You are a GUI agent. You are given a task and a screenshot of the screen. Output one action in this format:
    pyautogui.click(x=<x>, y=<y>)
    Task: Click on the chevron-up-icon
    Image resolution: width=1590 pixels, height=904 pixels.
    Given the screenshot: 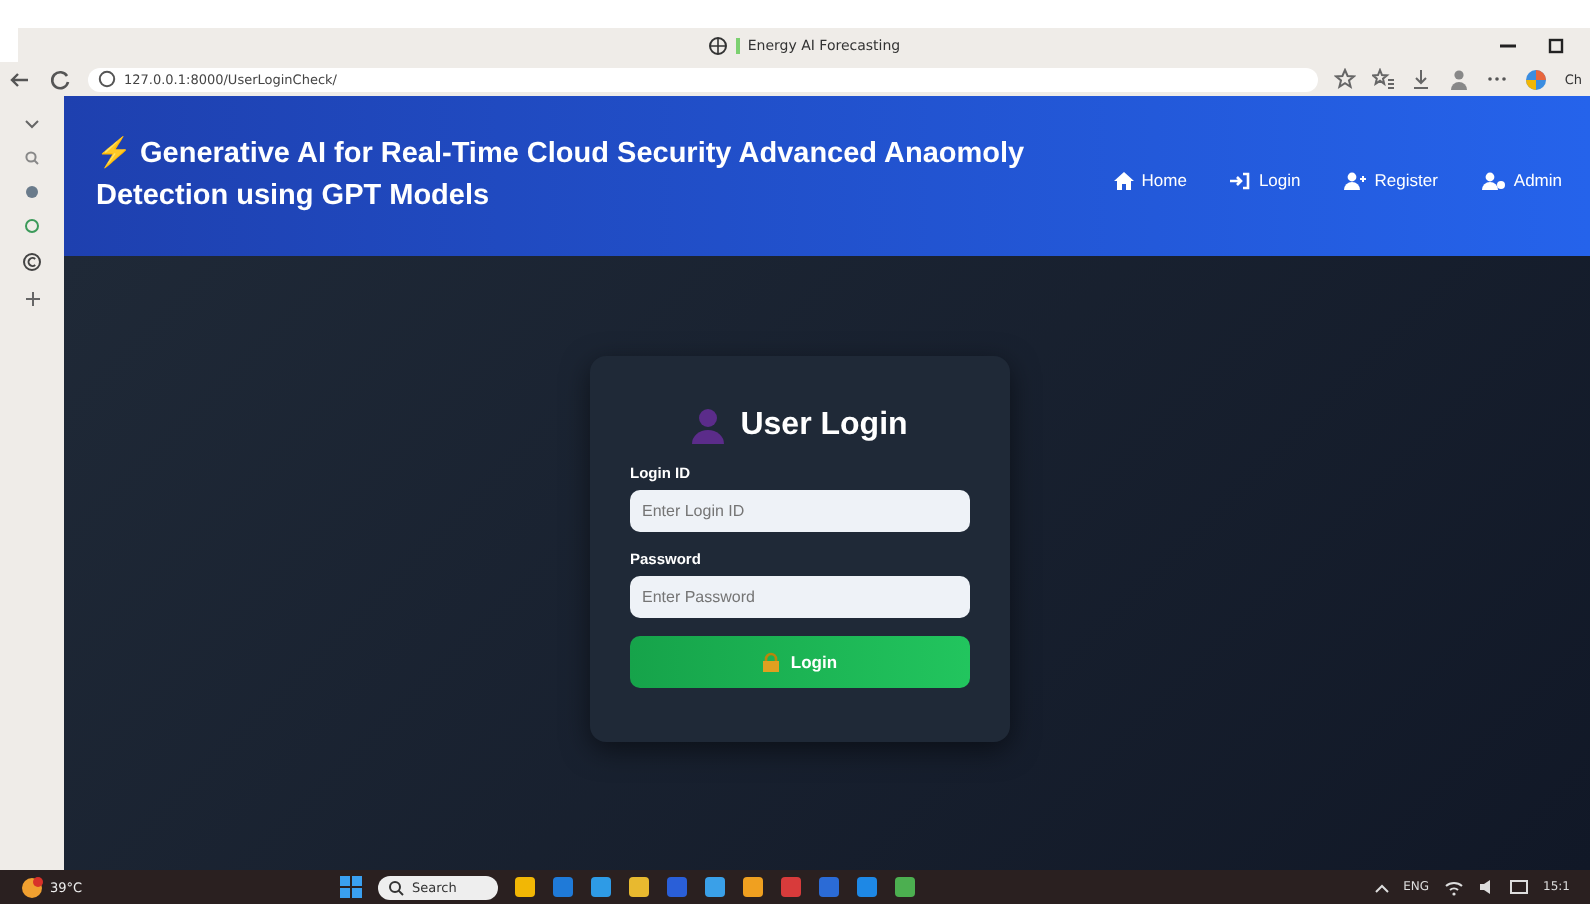 What is the action you would take?
    pyautogui.click(x=1381, y=887)
    